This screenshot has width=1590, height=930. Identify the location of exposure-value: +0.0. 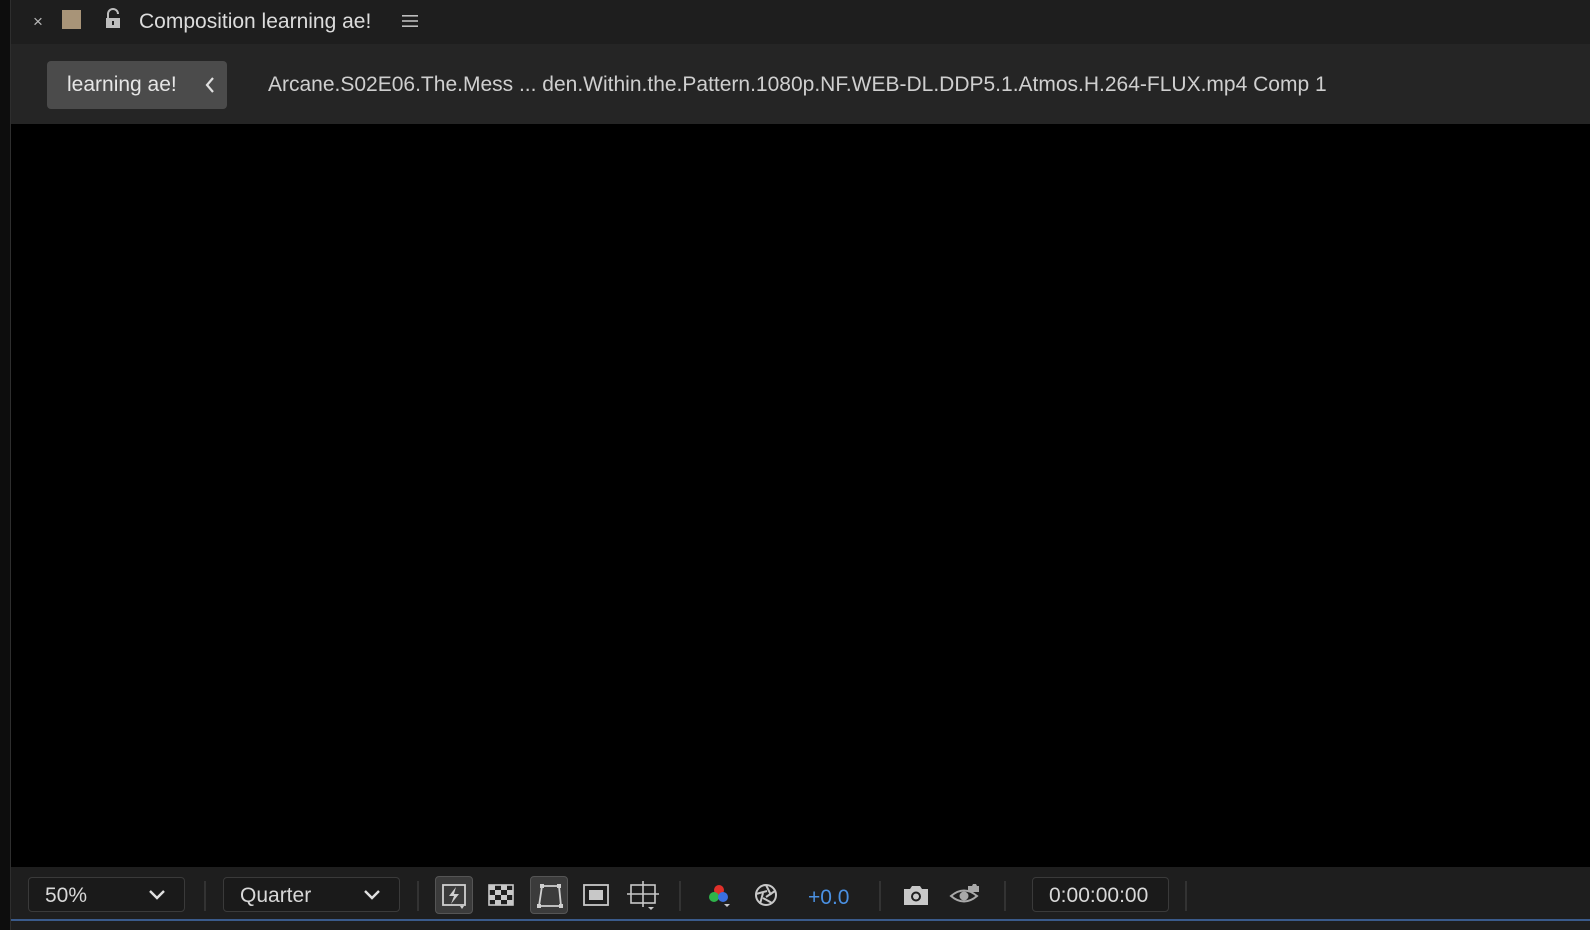
(828, 898).